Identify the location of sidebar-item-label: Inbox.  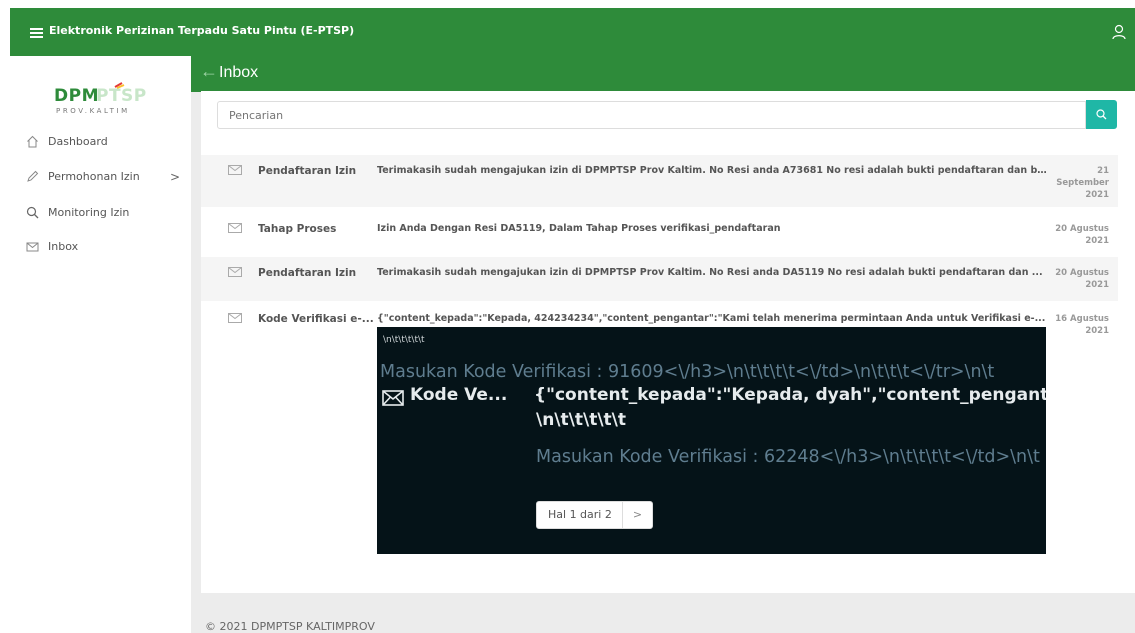
(63, 246).